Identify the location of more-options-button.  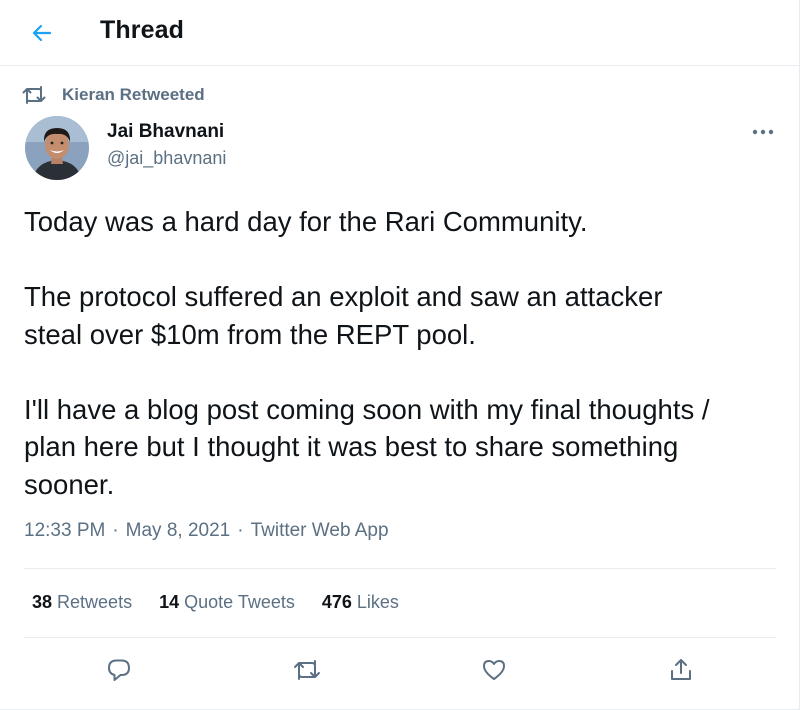
(763, 132).